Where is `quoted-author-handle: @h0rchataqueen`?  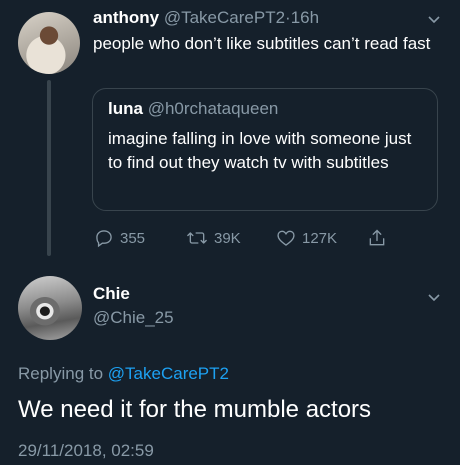 quoted-author-handle: @h0rchataqueen is located at coordinates (213, 108).